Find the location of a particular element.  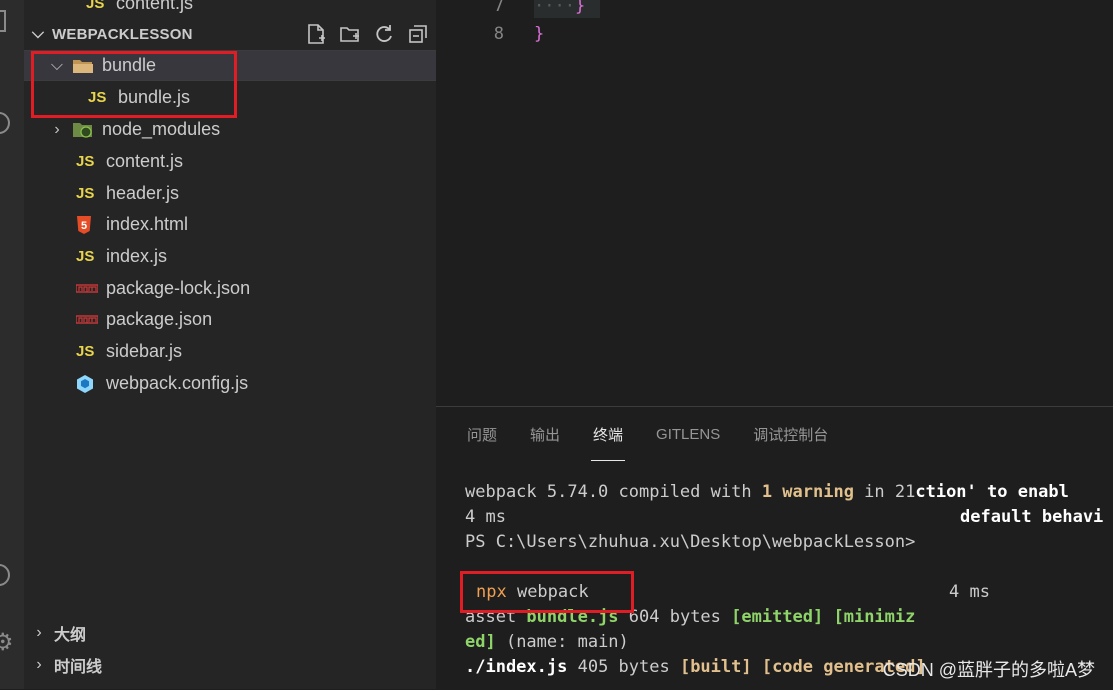

section-title: 大纲 is located at coordinates (70, 635).